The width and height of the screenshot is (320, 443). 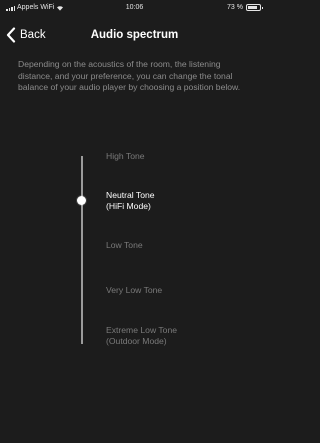 I want to click on tone-option-extreme-low: Extreme Low Tone (Outdoor Mode), so click(x=181, y=336).